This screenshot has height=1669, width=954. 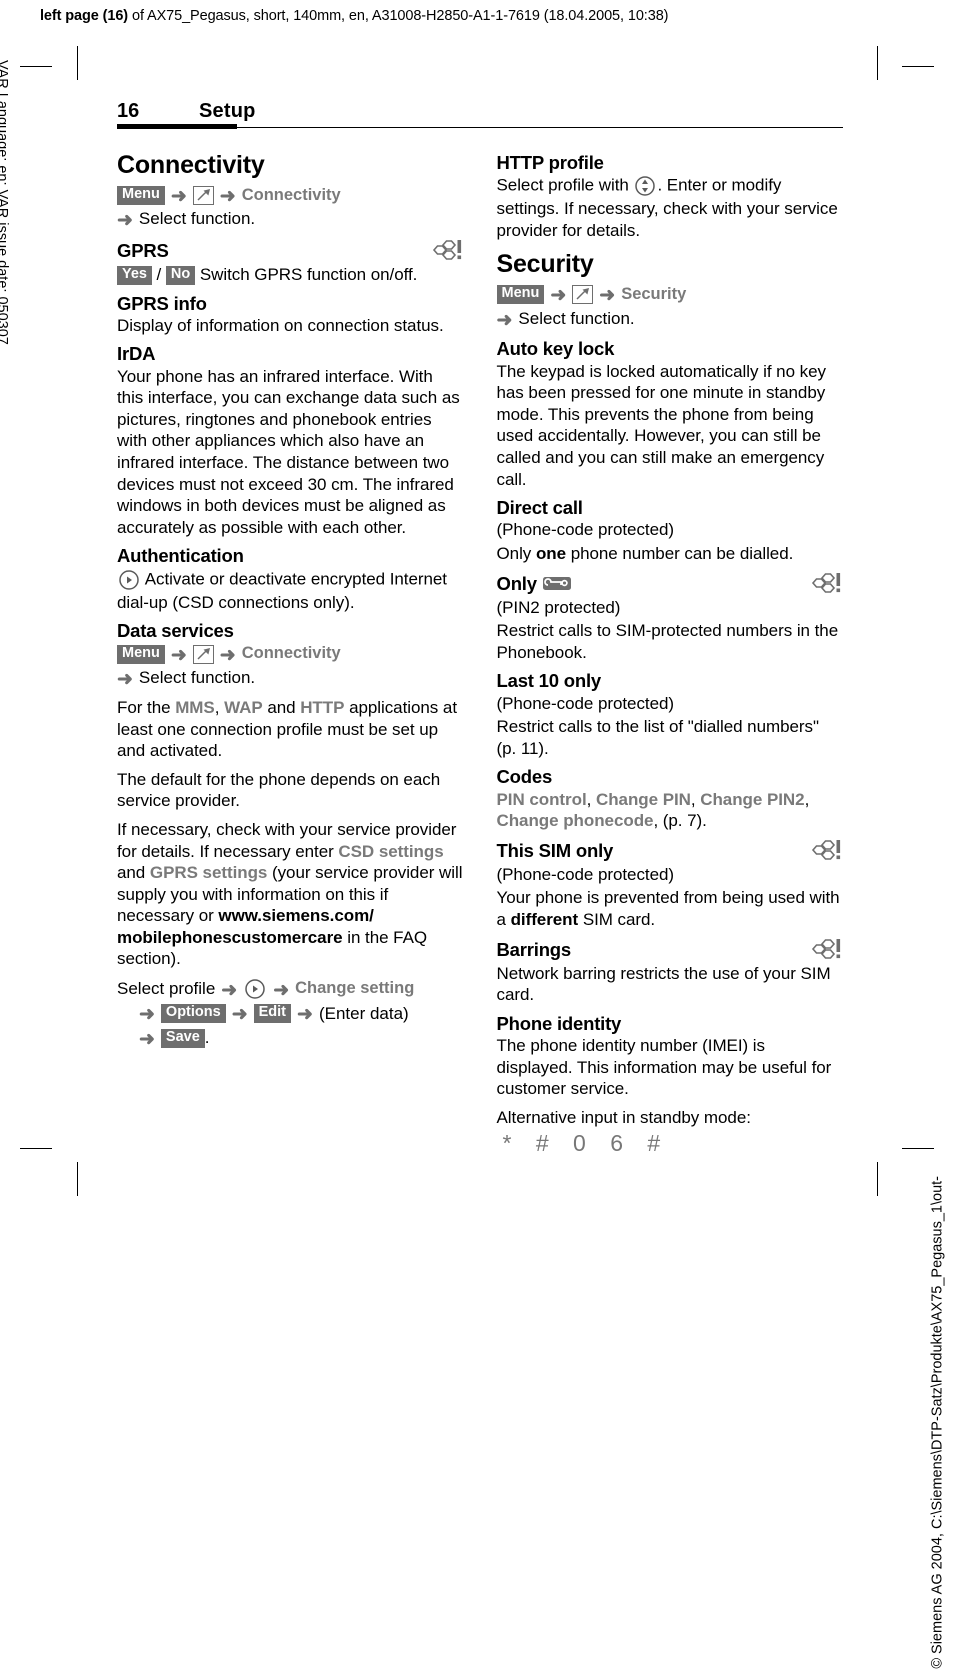 What do you see at coordinates (670, 162) in the screenshot?
I see `subheading-http-profile: HTTP profile` at bounding box center [670, 162].